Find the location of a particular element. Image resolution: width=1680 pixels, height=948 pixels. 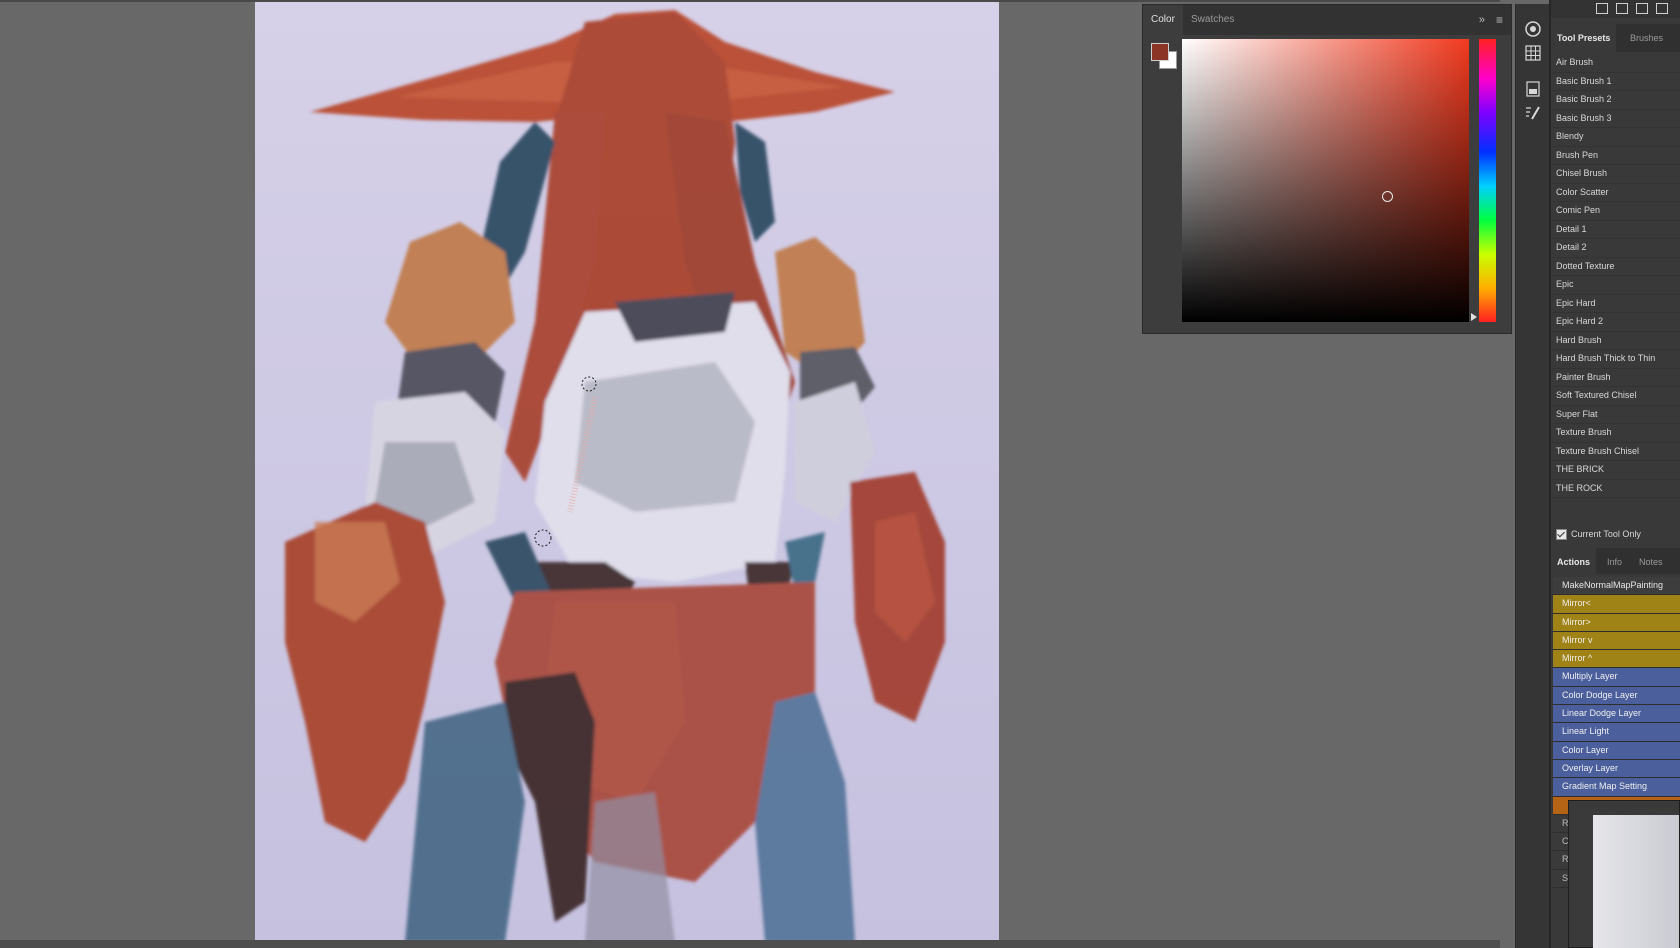

tab-swatches: Swatches is located at coordinates (1212, 20).